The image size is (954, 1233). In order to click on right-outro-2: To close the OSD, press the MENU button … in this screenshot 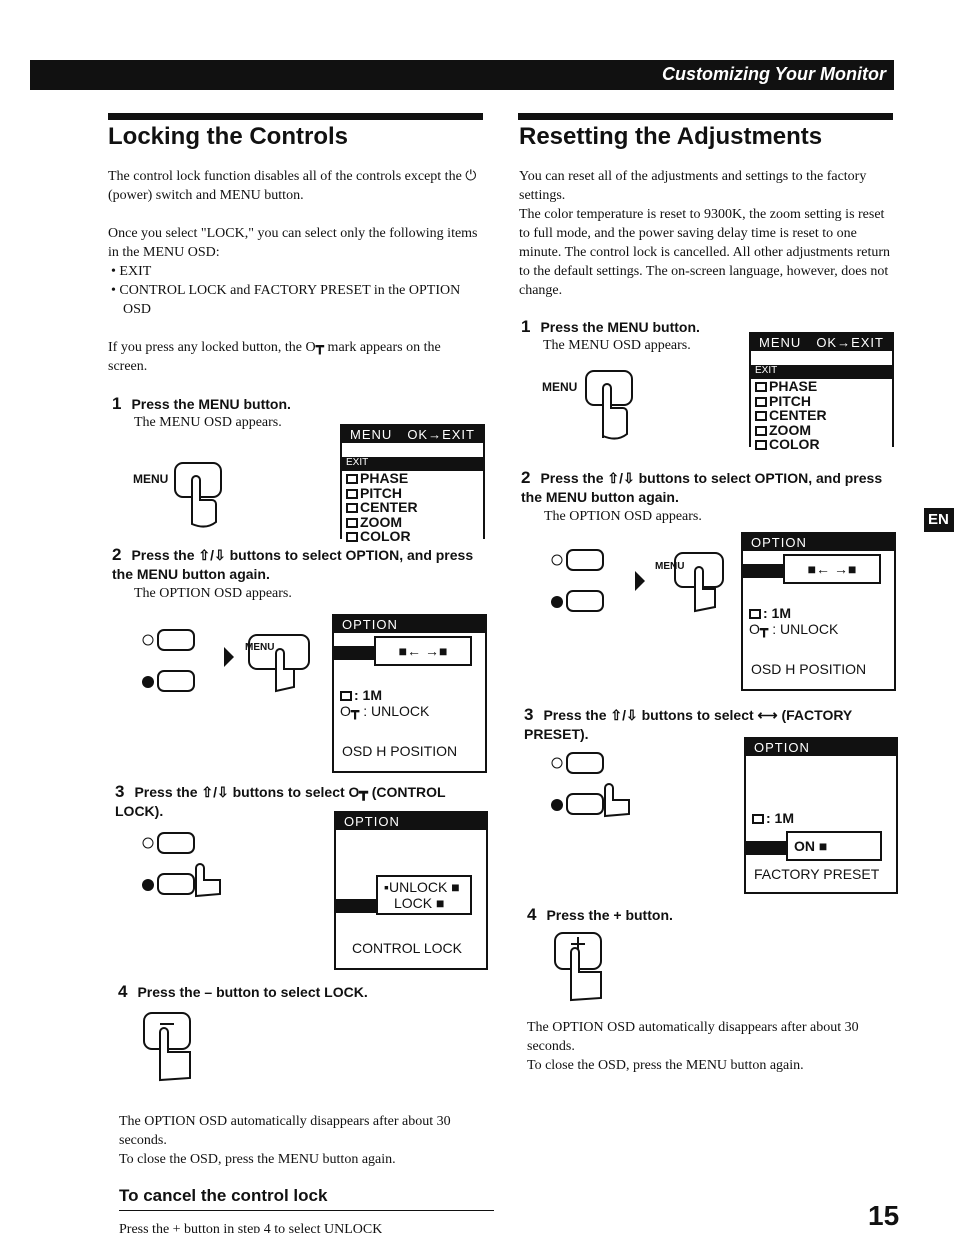, I will do `click(665, 1065)`.